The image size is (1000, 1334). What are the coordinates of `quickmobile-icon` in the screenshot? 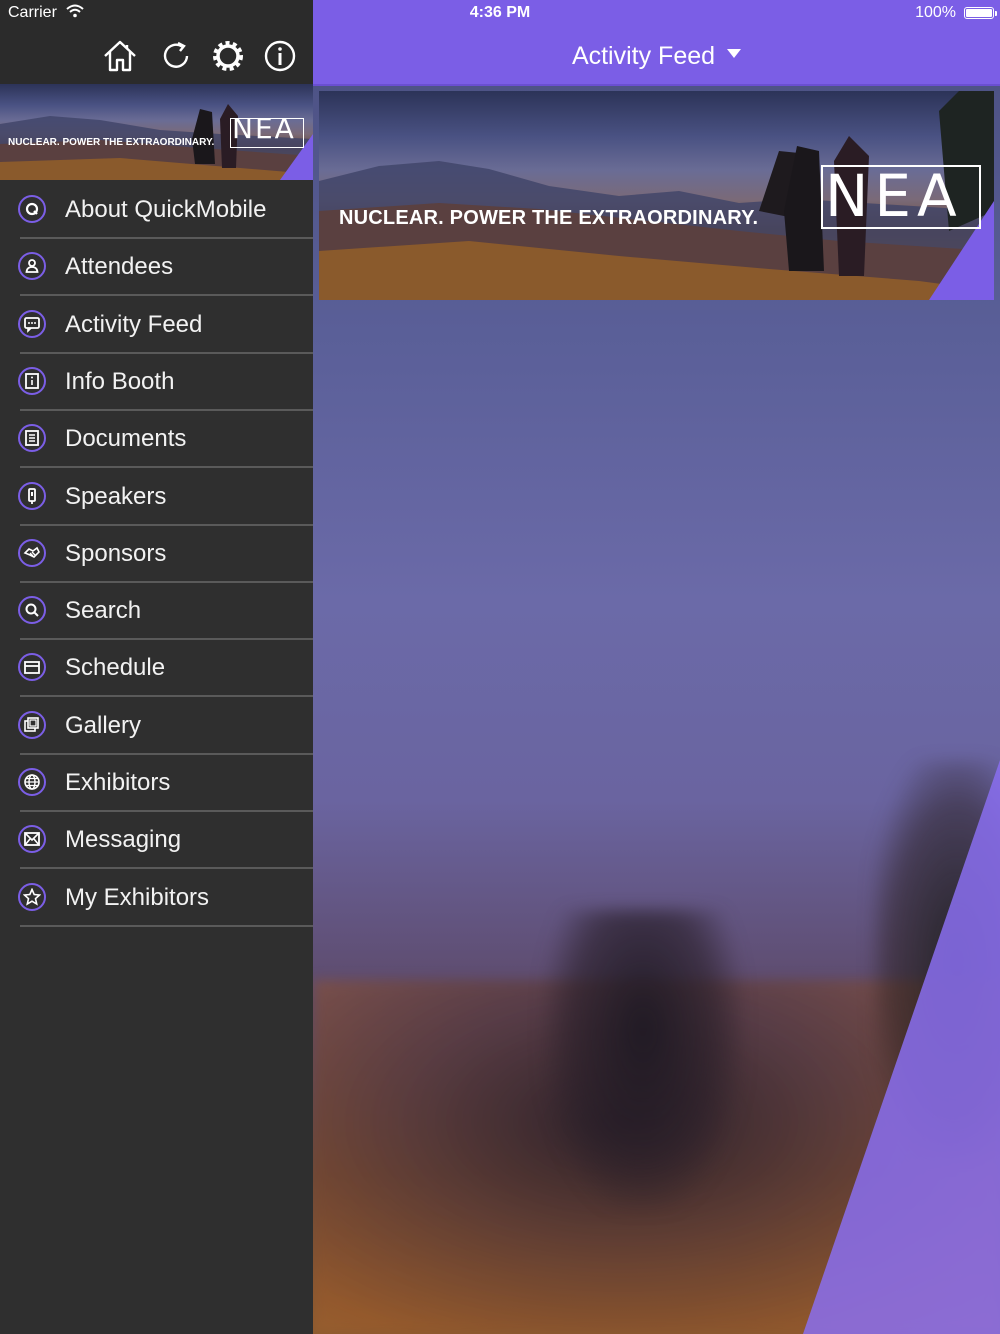 It's located at (32, 209).